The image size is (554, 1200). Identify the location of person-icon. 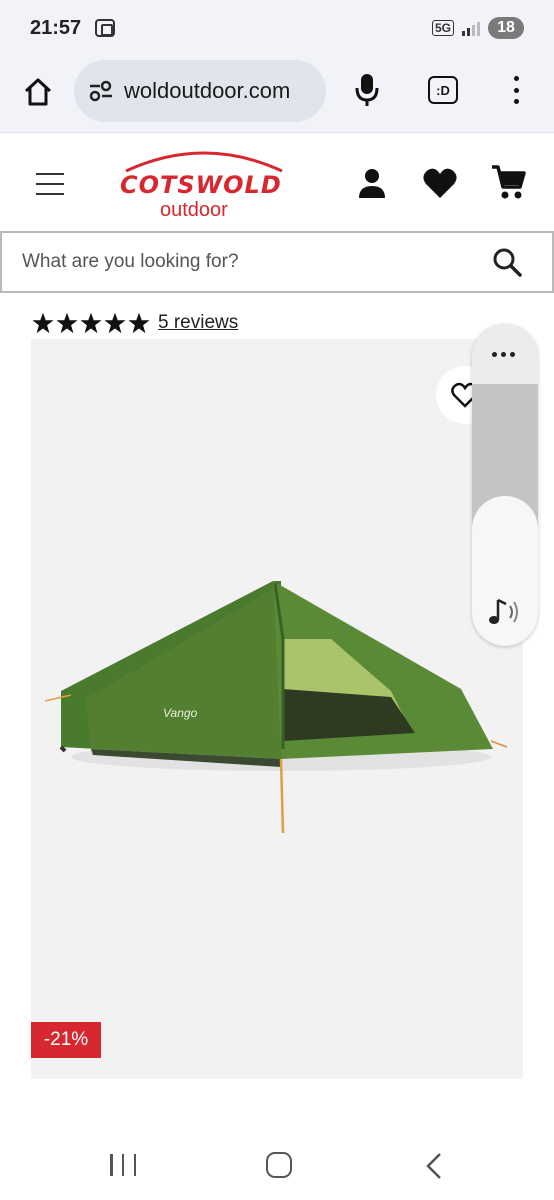
(372, 183).